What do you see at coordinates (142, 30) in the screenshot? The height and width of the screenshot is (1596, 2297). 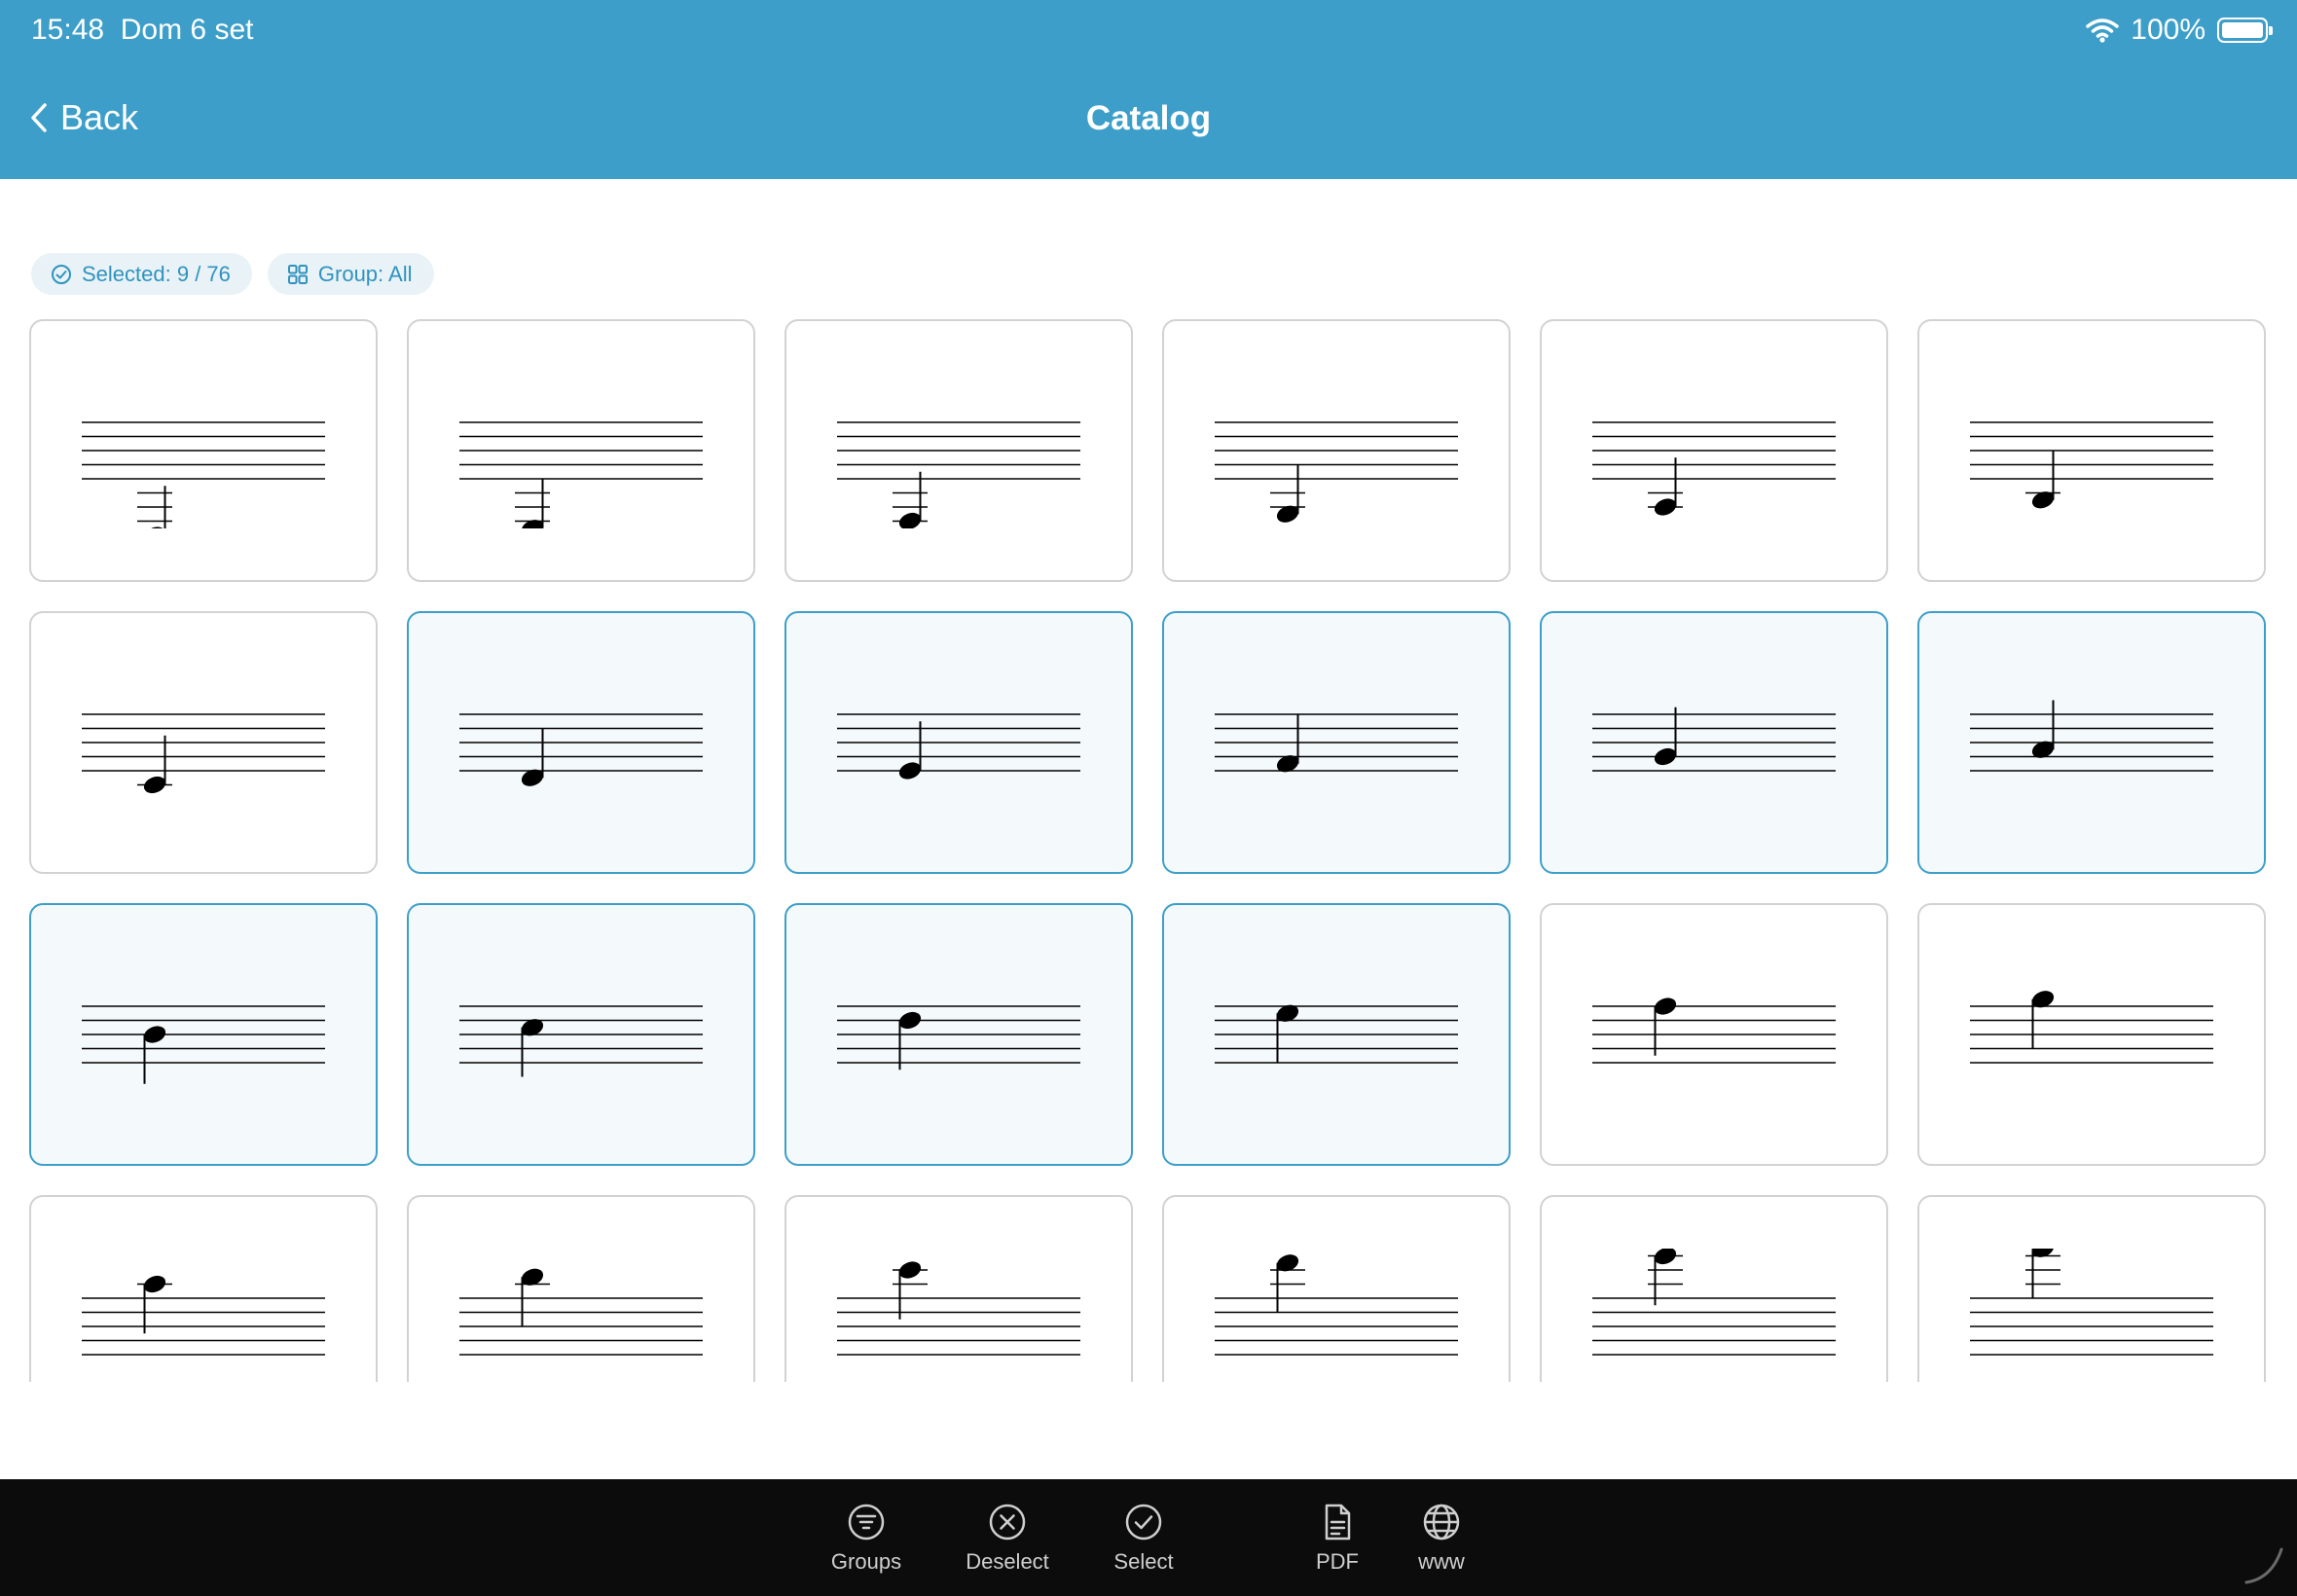 I see `status-time: 15:48 Dom 6 set` at bounding box center [142, 30].